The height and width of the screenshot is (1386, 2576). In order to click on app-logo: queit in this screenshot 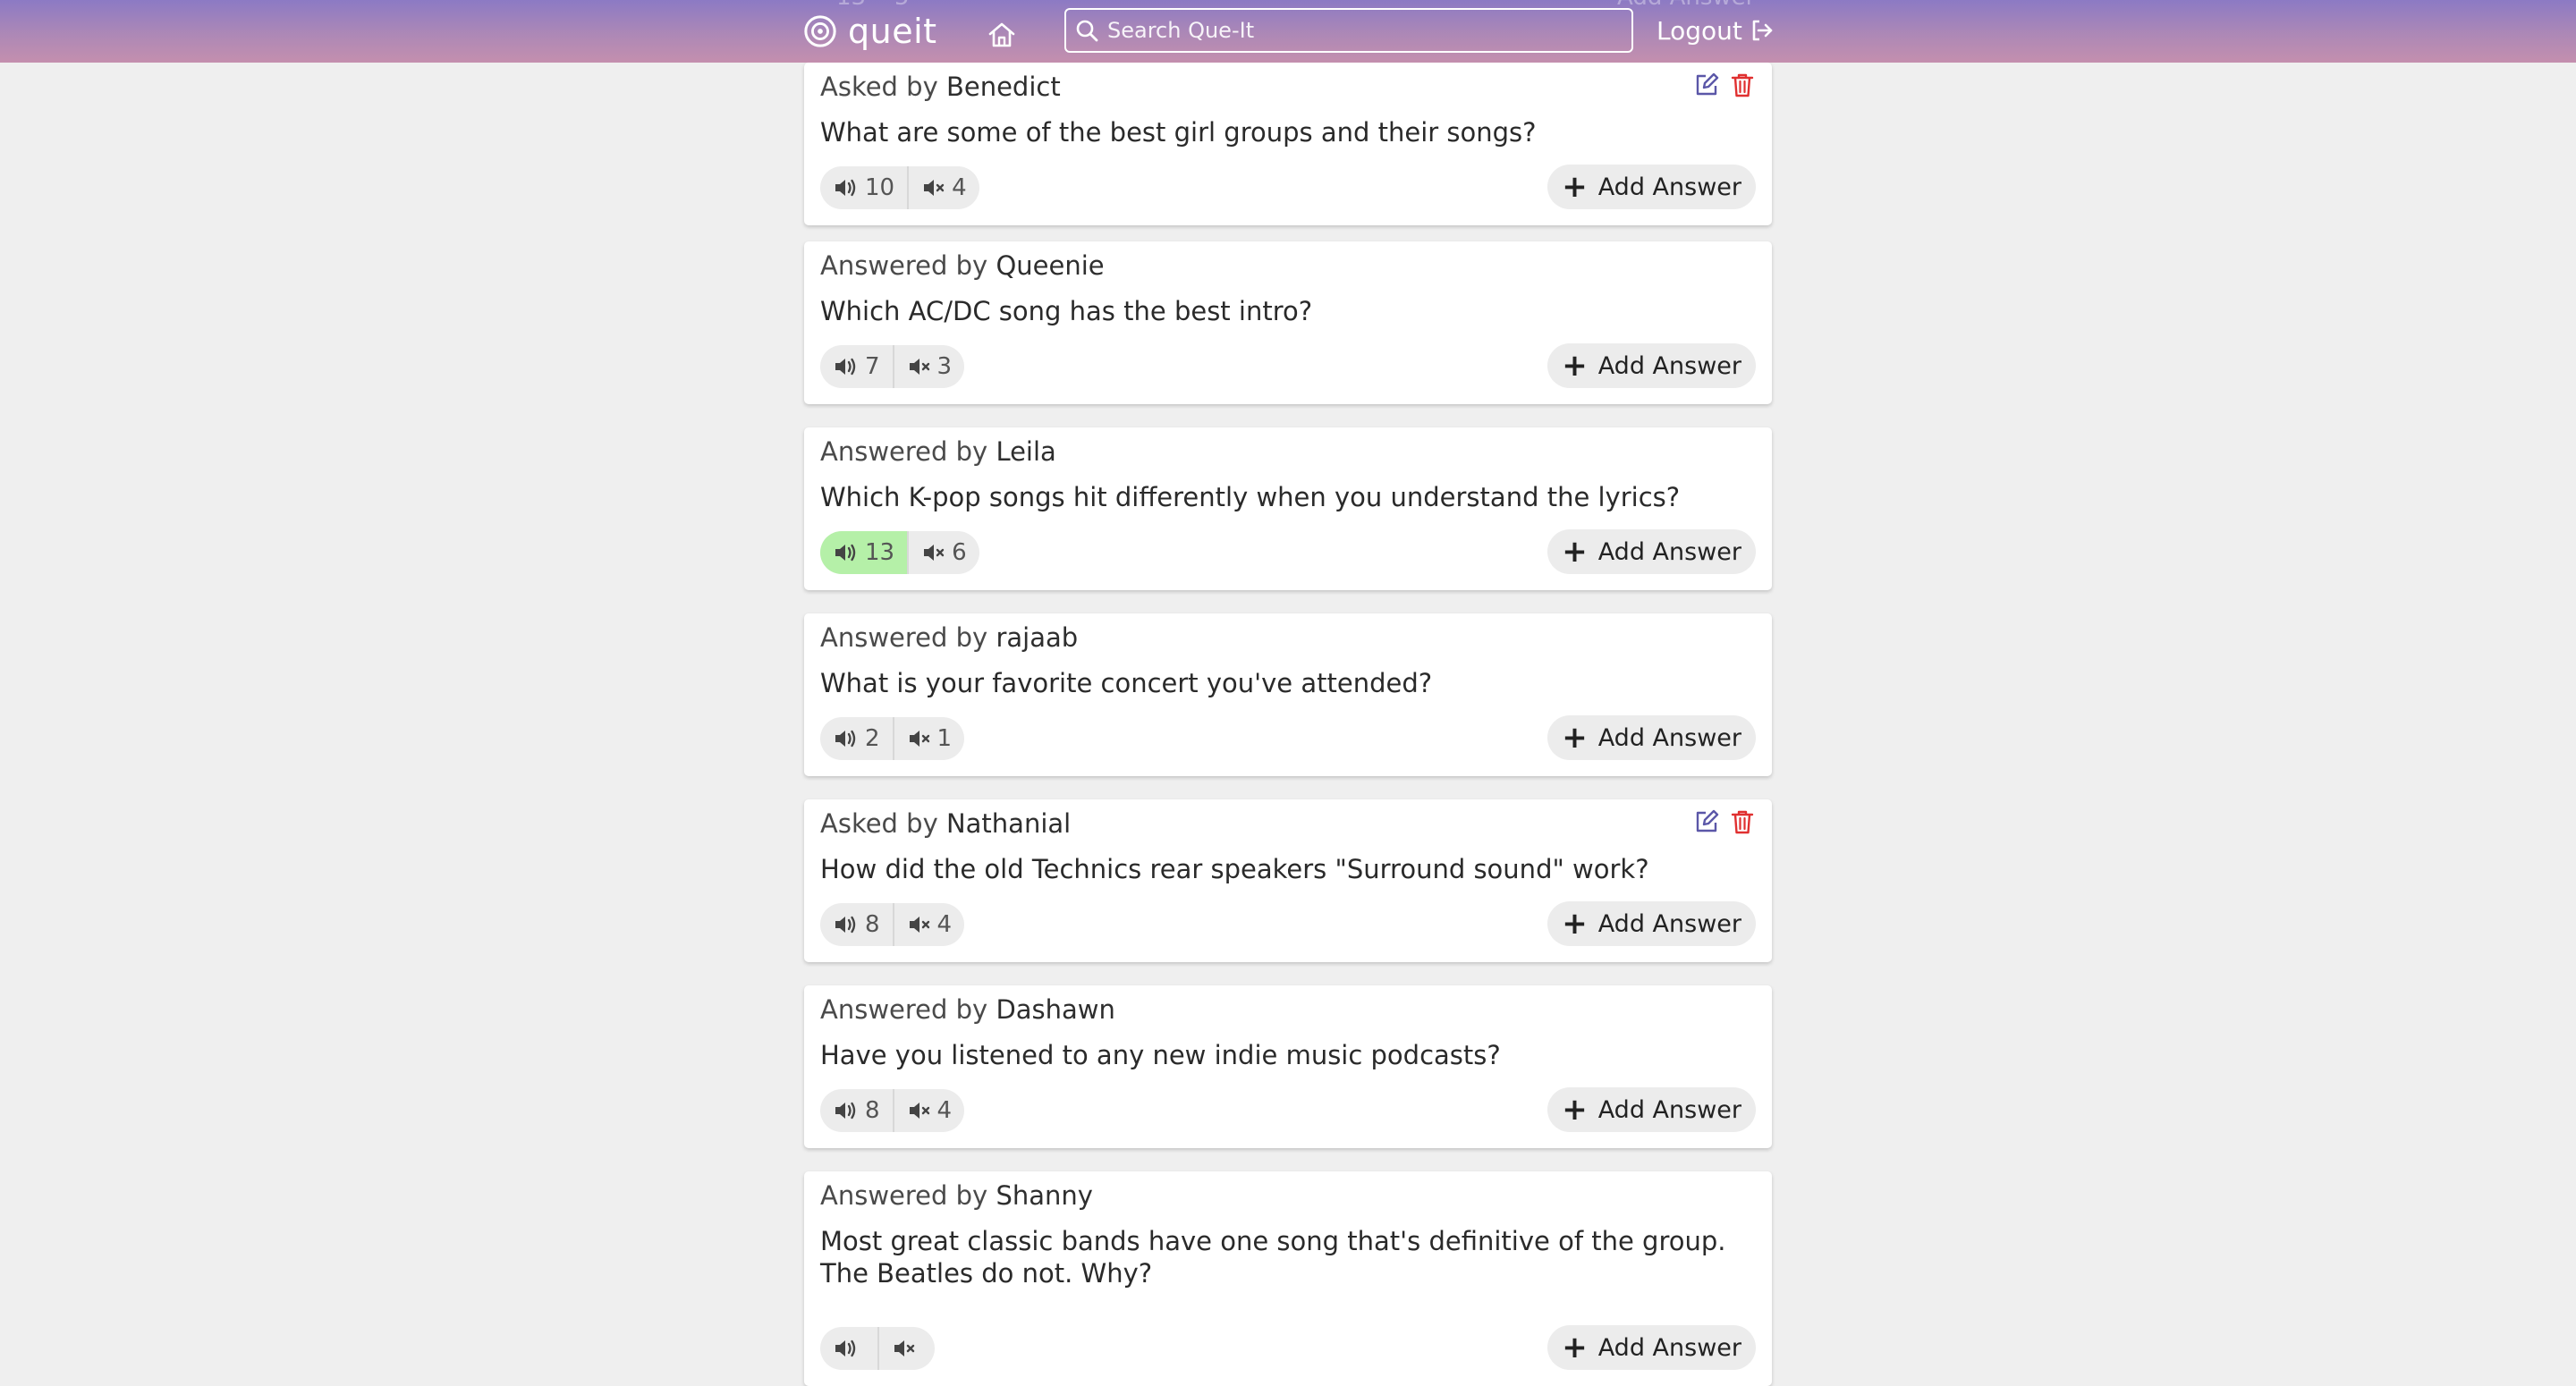, I will do `click(870, 31)`.